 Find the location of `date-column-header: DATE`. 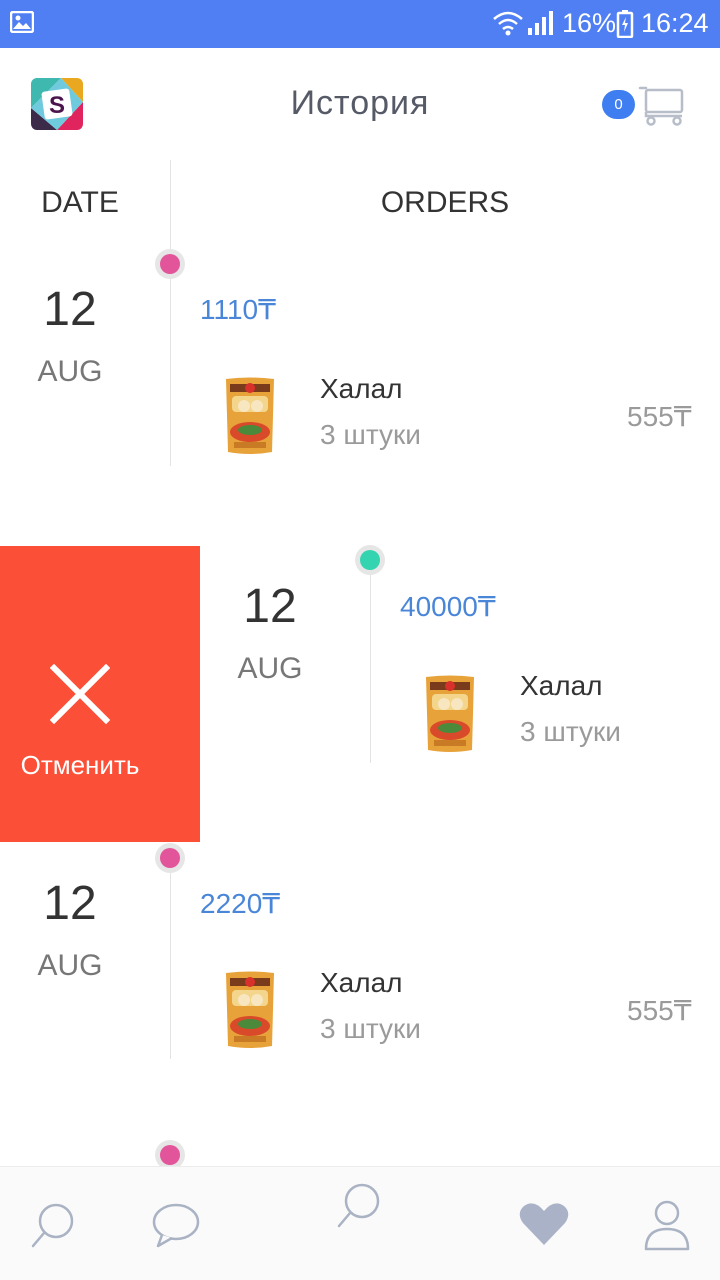

date-column-header: DATE is located at coordinates (80, 202).